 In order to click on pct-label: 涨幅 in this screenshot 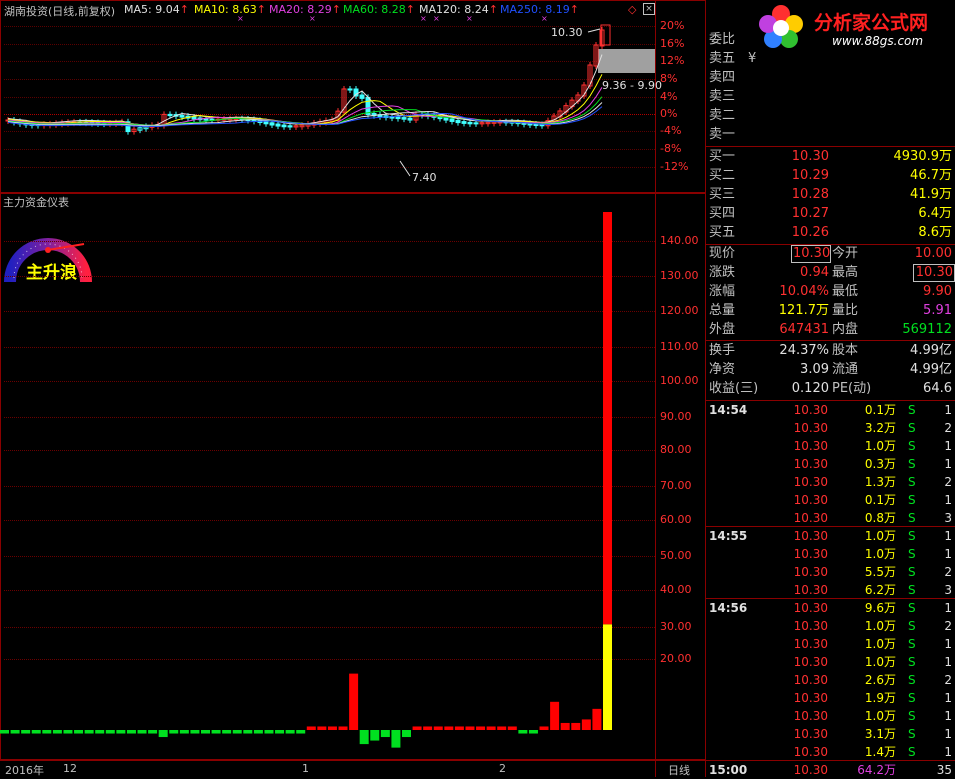, I will do `click(722, 291)`.